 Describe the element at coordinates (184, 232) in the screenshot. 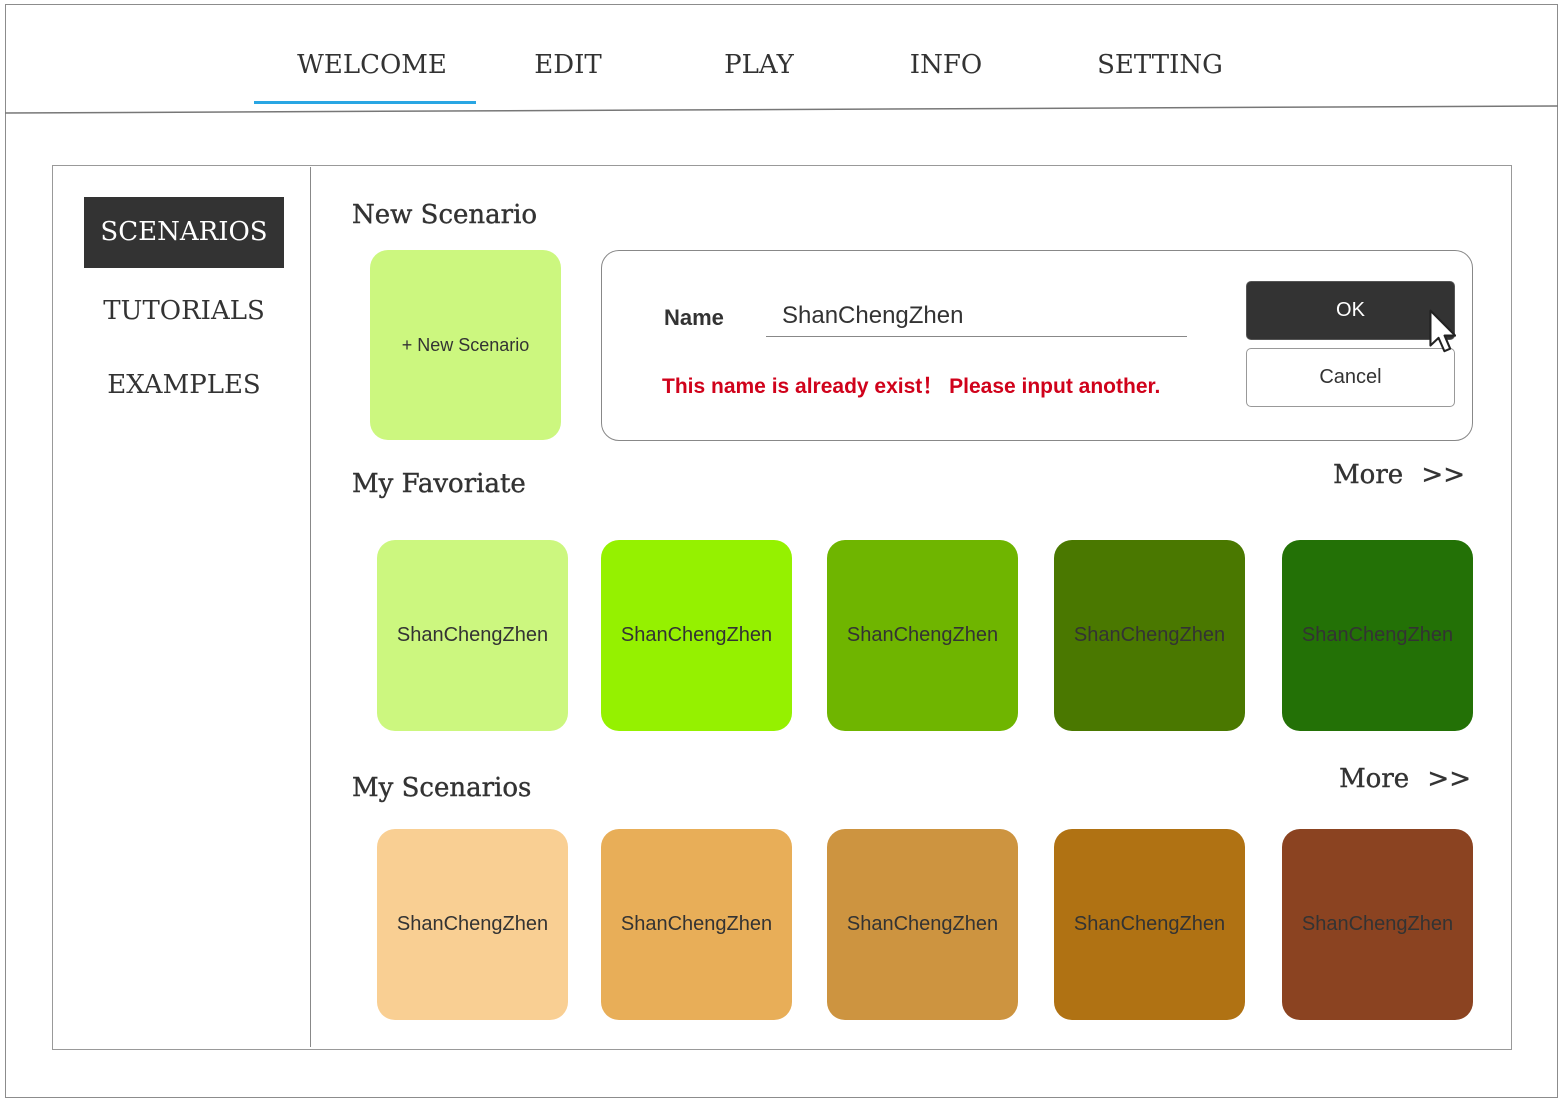

I see `sidebar-item-scenarios: SCENARIOS` at that location.